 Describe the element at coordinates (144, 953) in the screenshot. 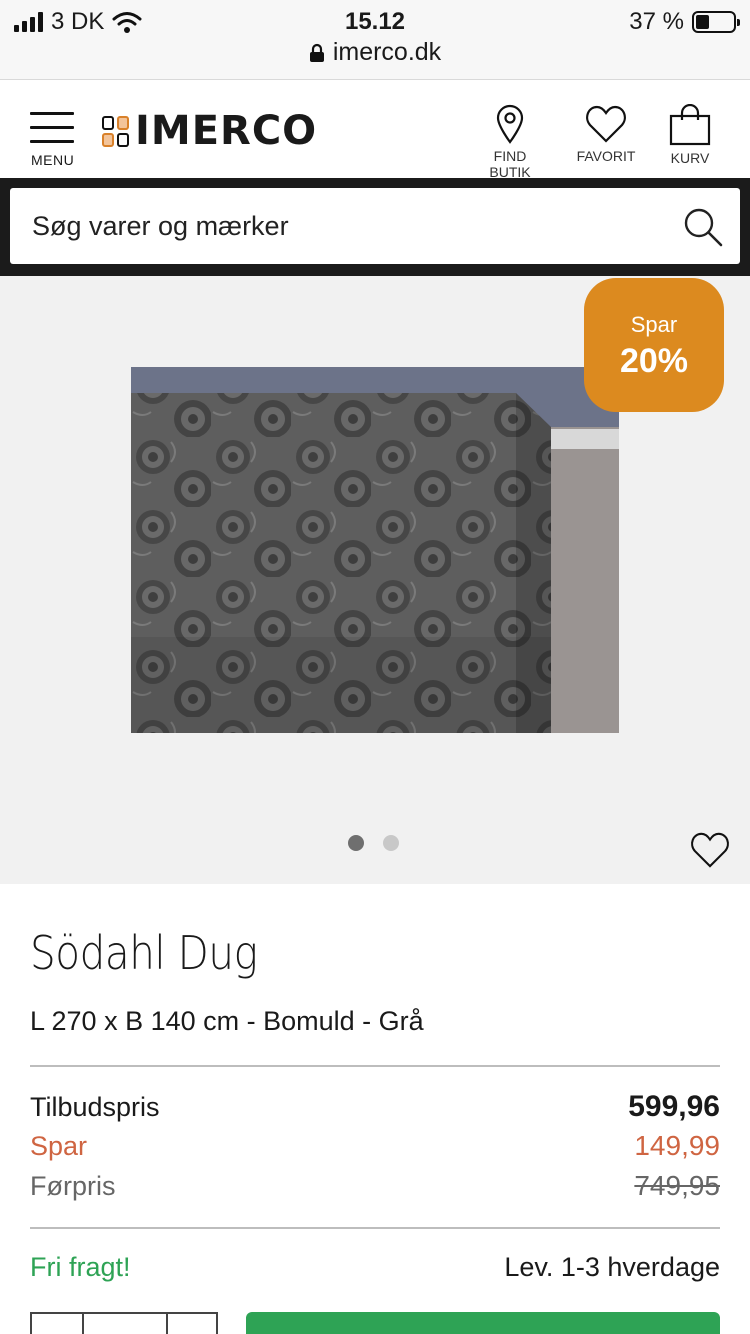

I see `product-title: Södahl Dug` at that location.